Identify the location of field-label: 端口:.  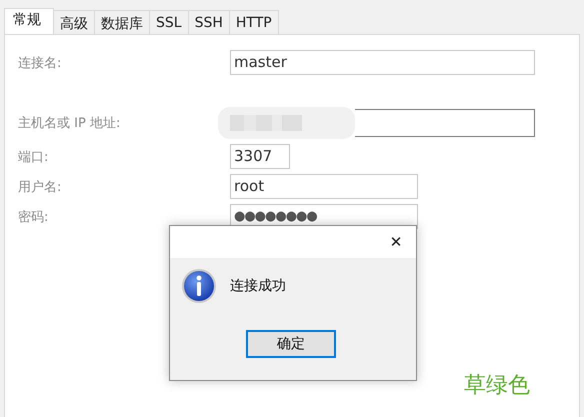
(33, 157).